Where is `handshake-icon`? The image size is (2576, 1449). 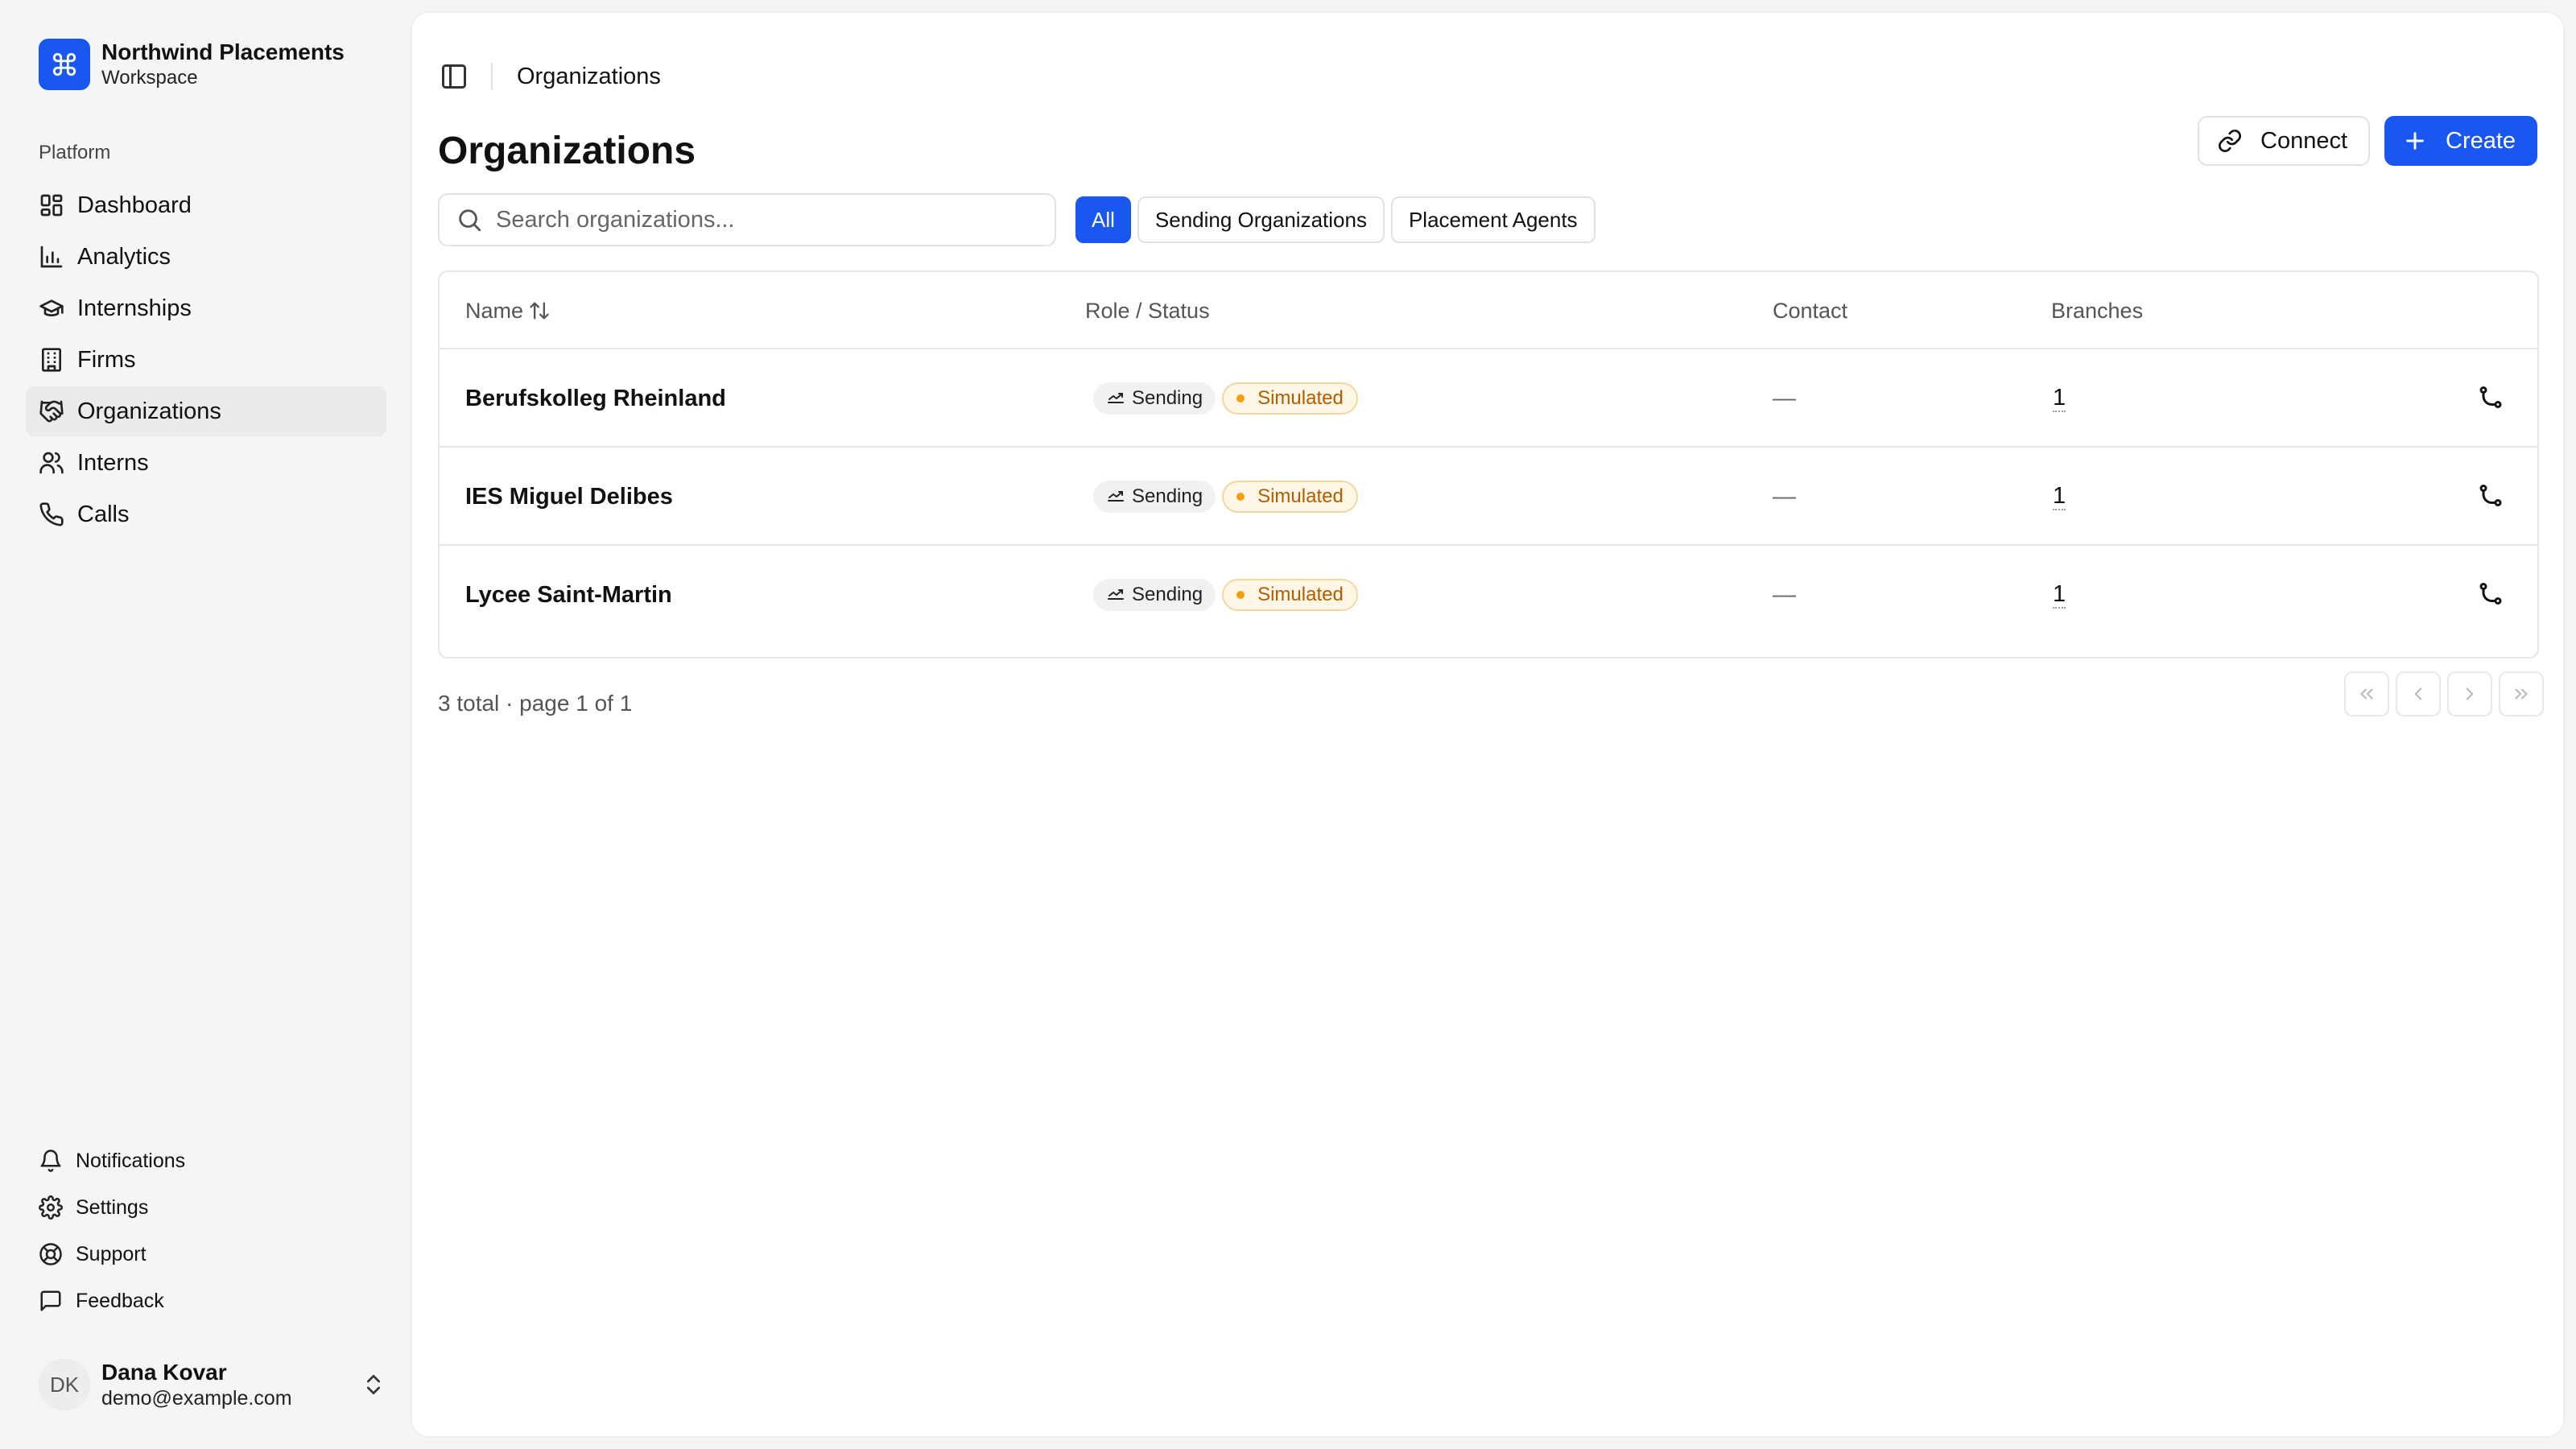
handshake-icon is located at coordinates (51, 411).